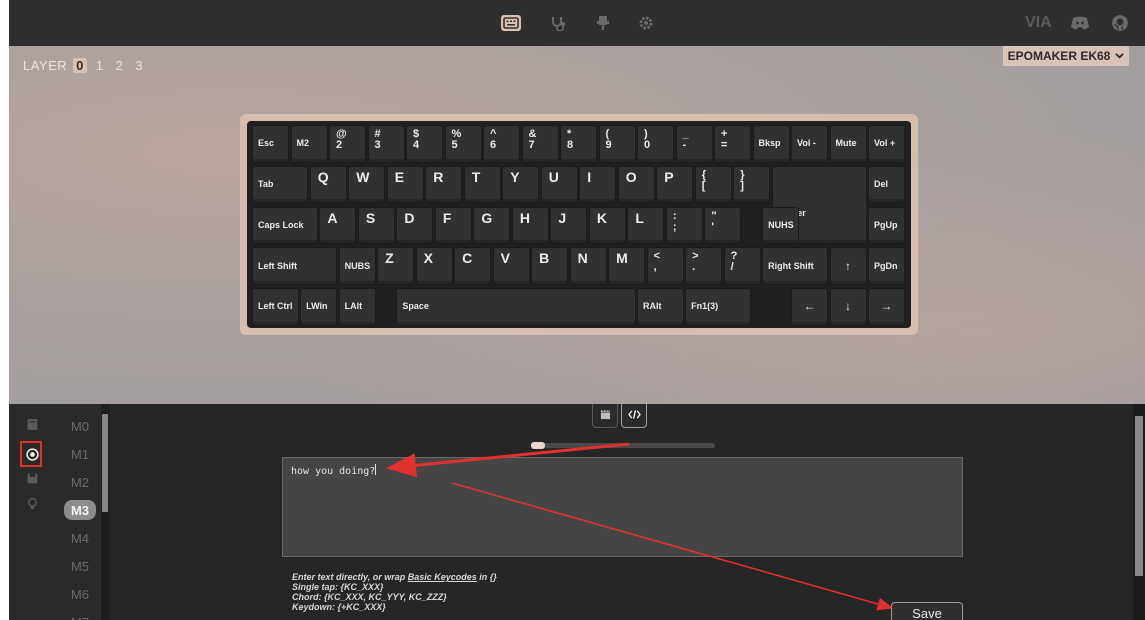  Describe the element at coordinates (1080, 23) in the screenshot. I see `discord-icon` at that location.